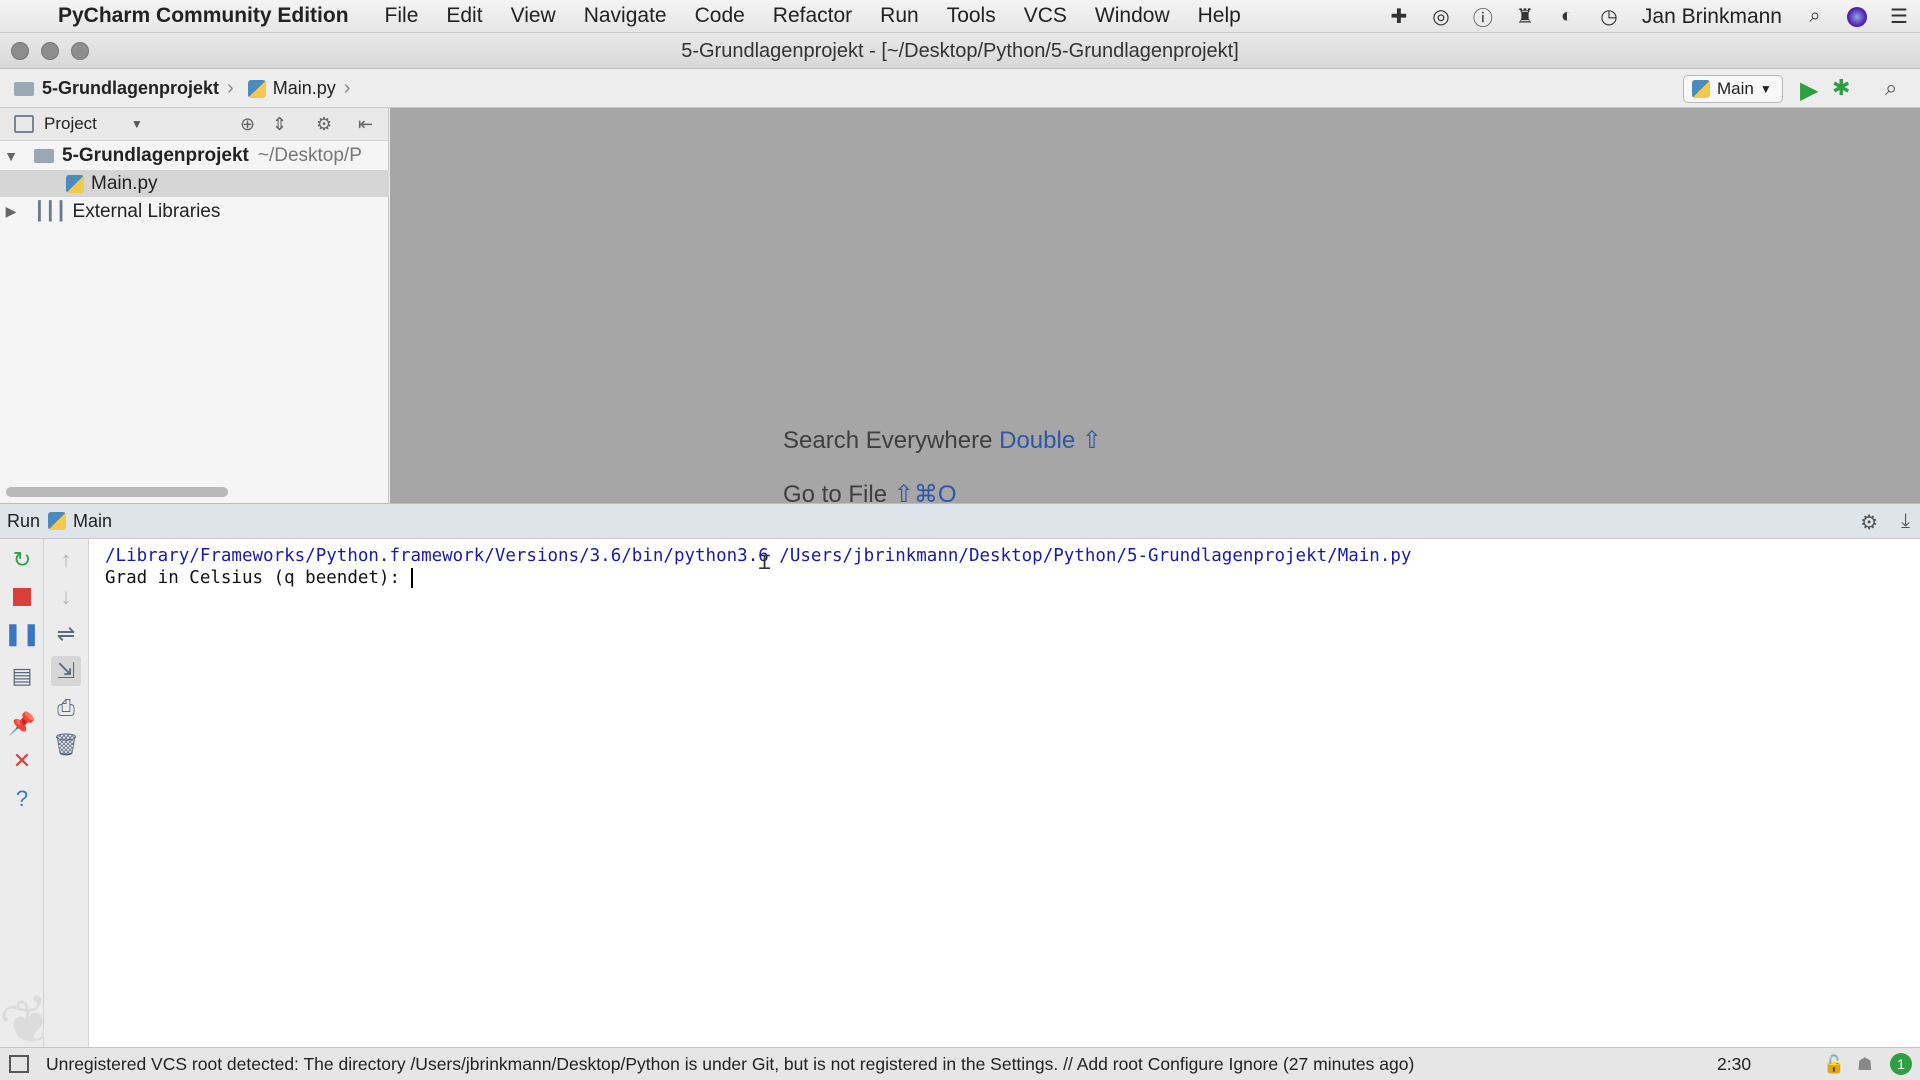 Image resolution: width=1920 pixels, height=1080 pixels. Describe the element at coordinates (22, 634) in the screenshot. I see `pause-icon: ❚❚` at that location.